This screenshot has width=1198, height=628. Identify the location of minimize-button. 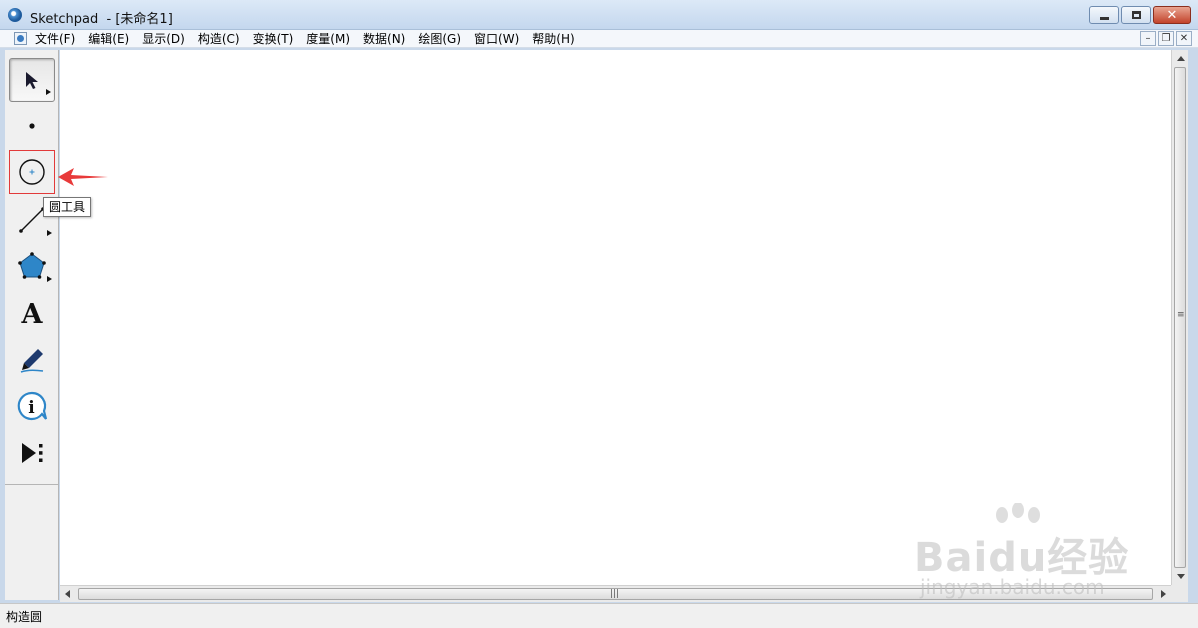
(1104, 15).